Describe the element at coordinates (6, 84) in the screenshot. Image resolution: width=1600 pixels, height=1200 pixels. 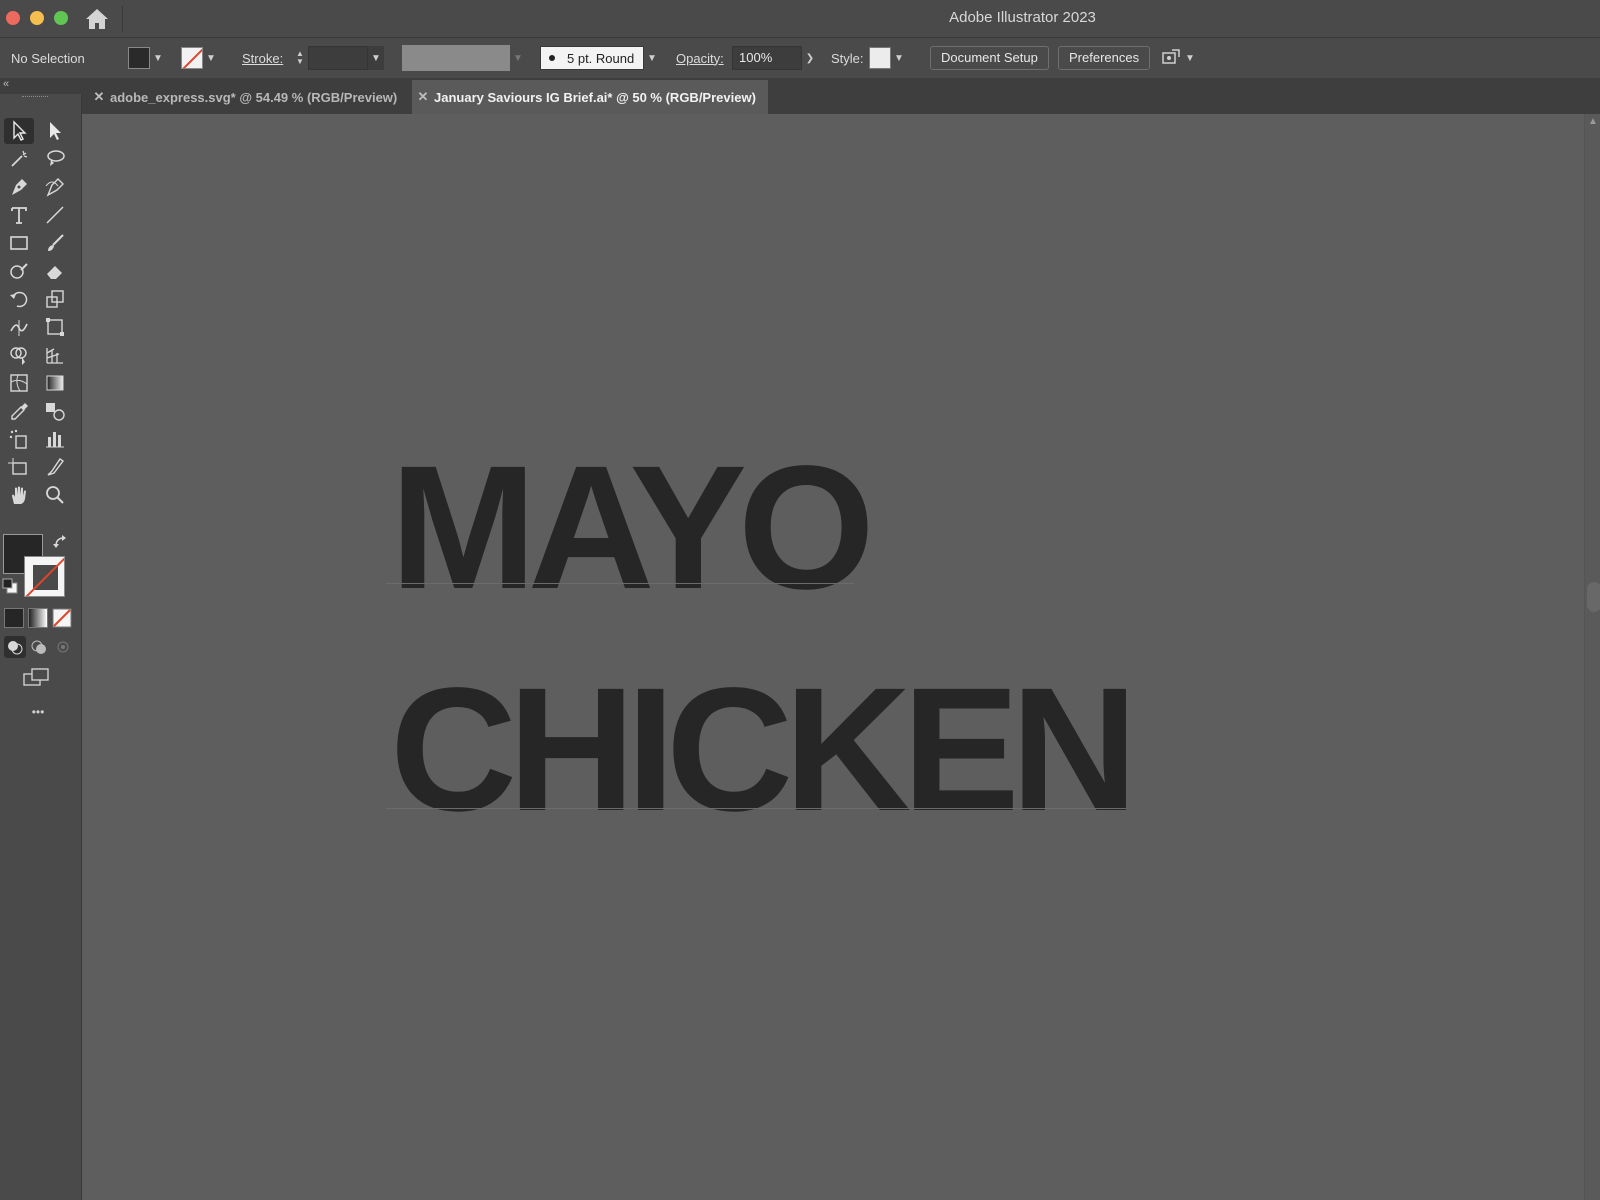
I see `collapse-toolbar-icon: «` at that location.